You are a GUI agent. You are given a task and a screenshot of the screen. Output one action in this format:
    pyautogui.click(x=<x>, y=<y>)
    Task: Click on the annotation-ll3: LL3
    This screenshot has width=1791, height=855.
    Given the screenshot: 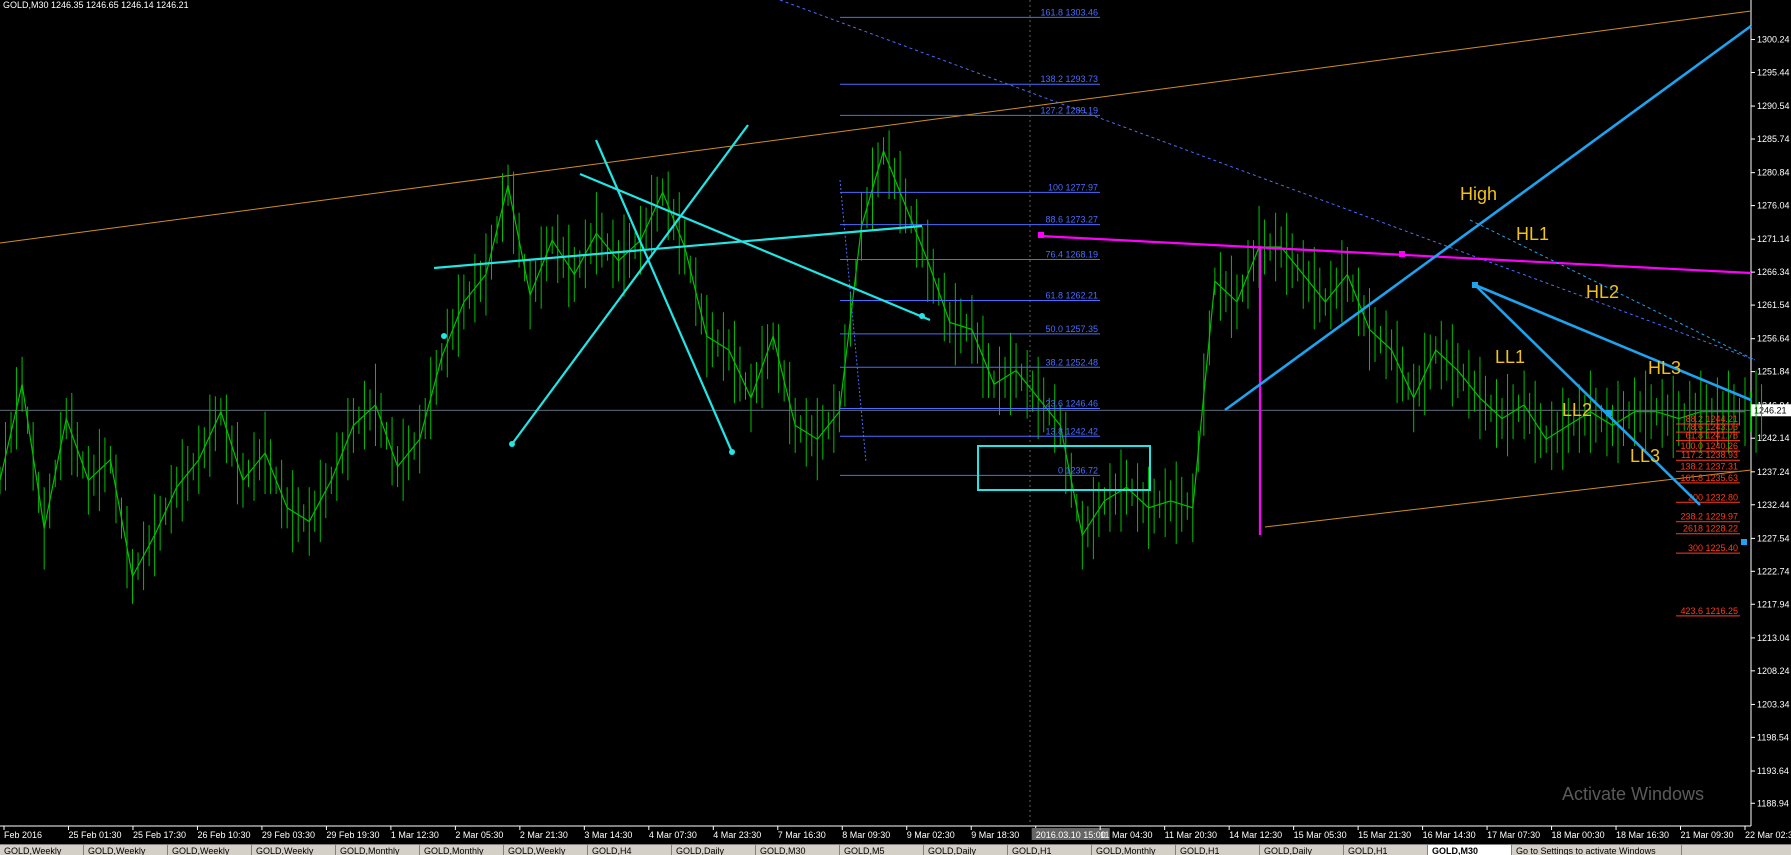 What is the action you would take?
    pyautogui.click(x=1645, y=456)
    